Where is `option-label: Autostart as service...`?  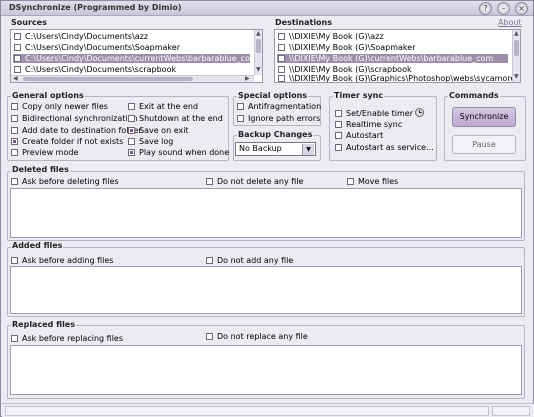
option-label: Autostart as service... is located at coordinates (390, 147).